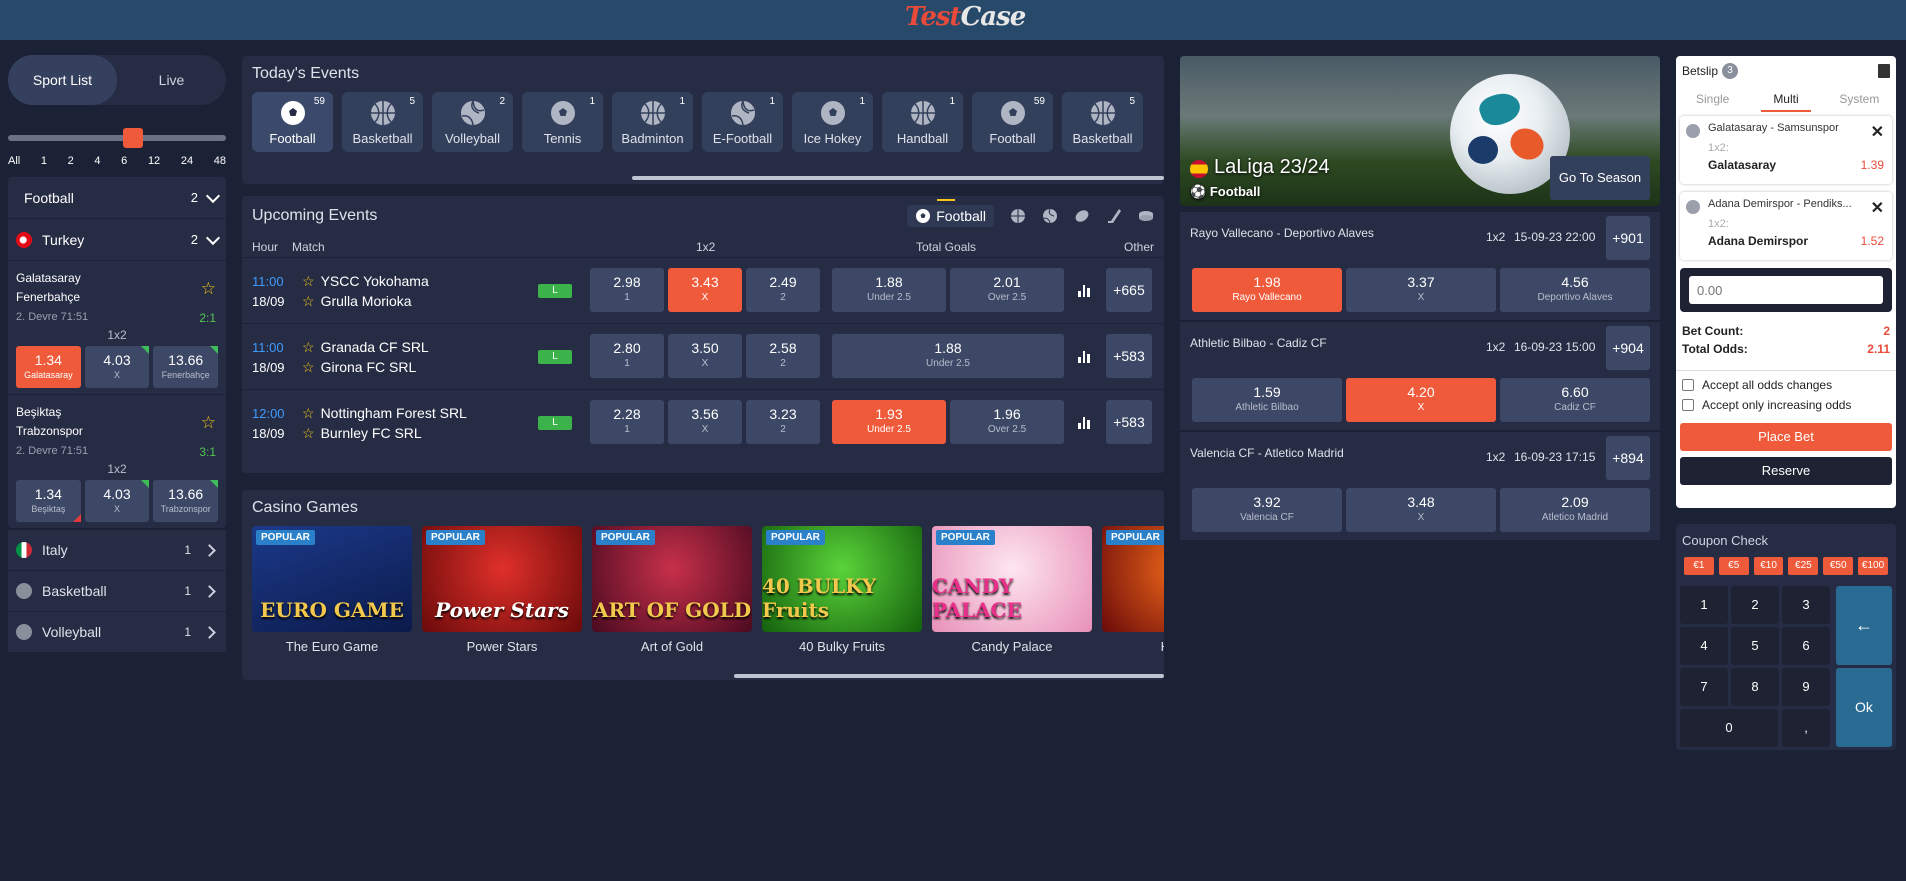 The image size is (1906, 881). What do you see at coordinates (1050, 216) in the screenshot?
I see `volleyball-icon` at bounding box center [1050, 216].